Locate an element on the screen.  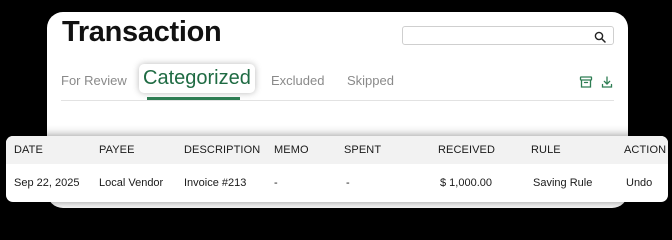
download-icon is located at coordinates (607, 82).